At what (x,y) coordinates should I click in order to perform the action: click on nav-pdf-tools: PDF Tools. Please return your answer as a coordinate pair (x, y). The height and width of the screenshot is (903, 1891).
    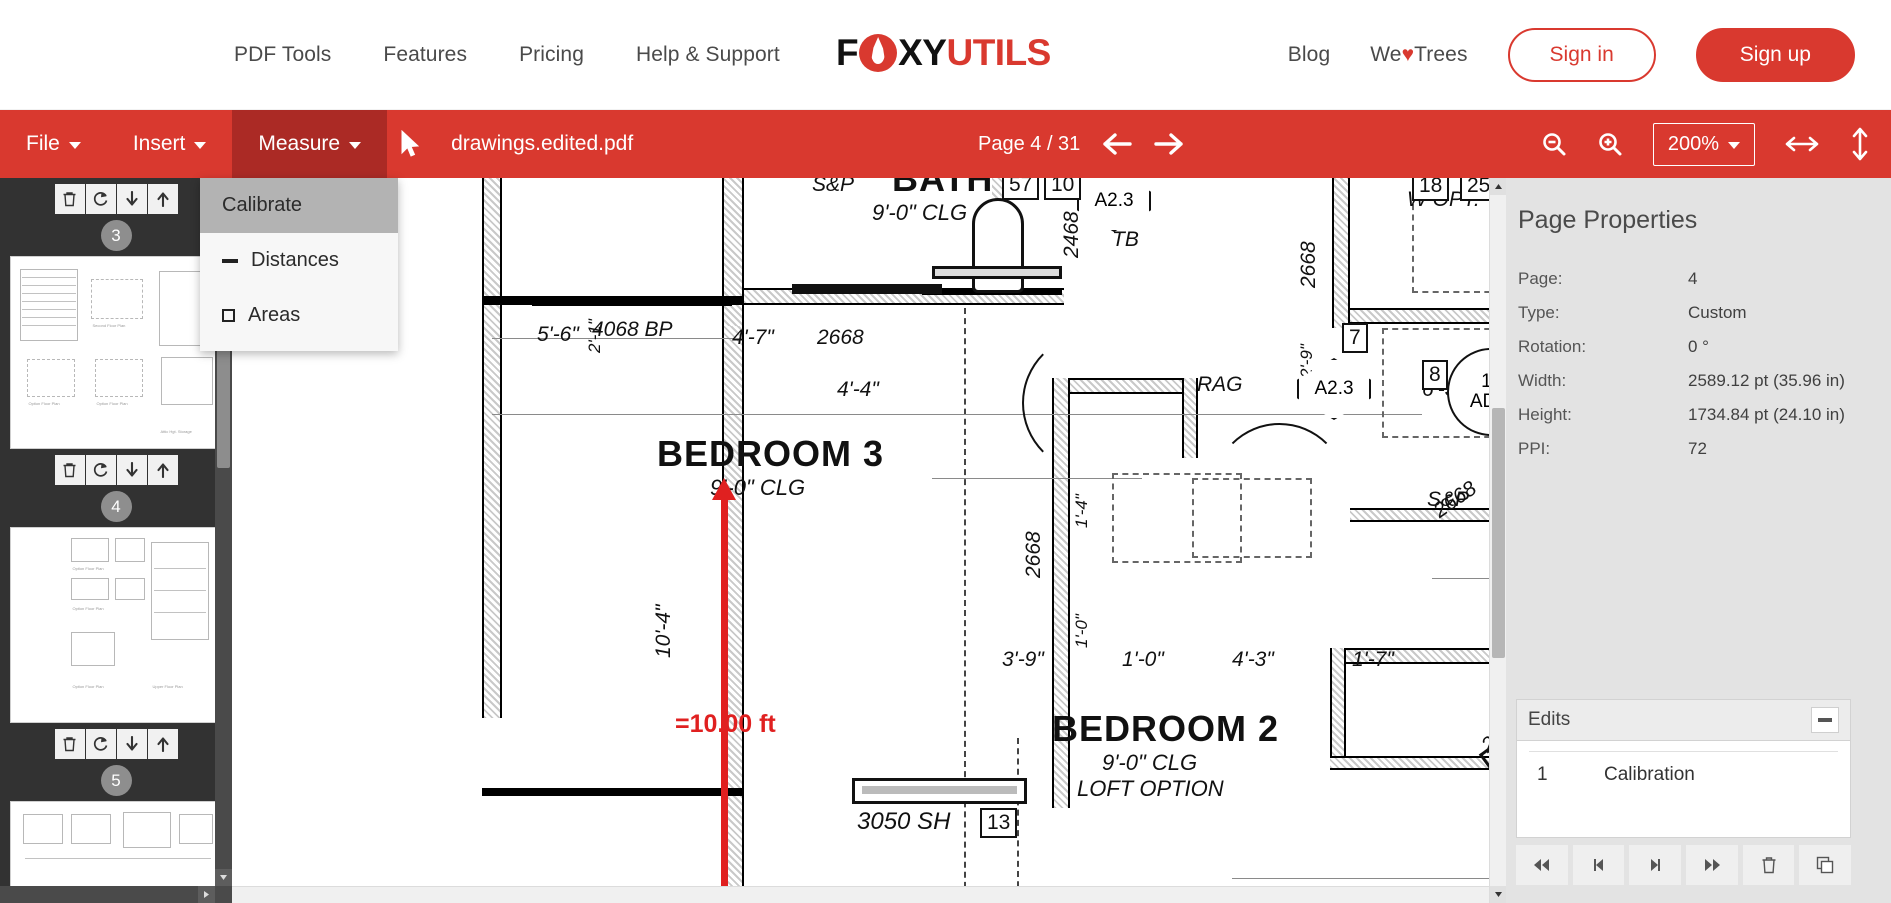
    Looking at the image, I should click on (282, 55).